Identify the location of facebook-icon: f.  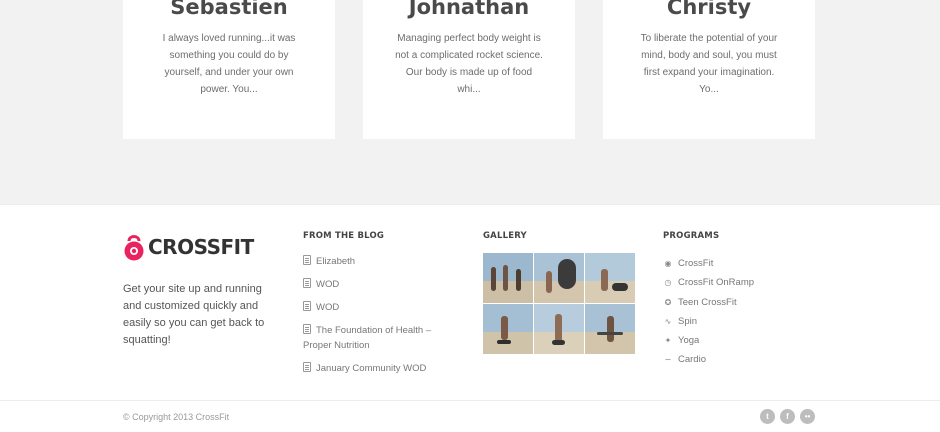
(787, 416).